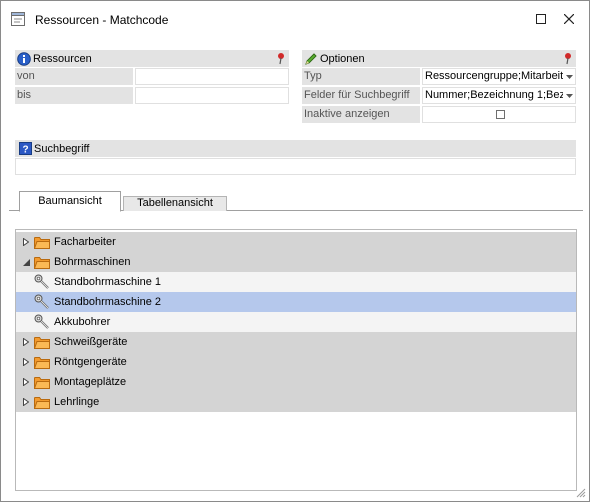  I want to click on pencil-icon, so click(311, 58).